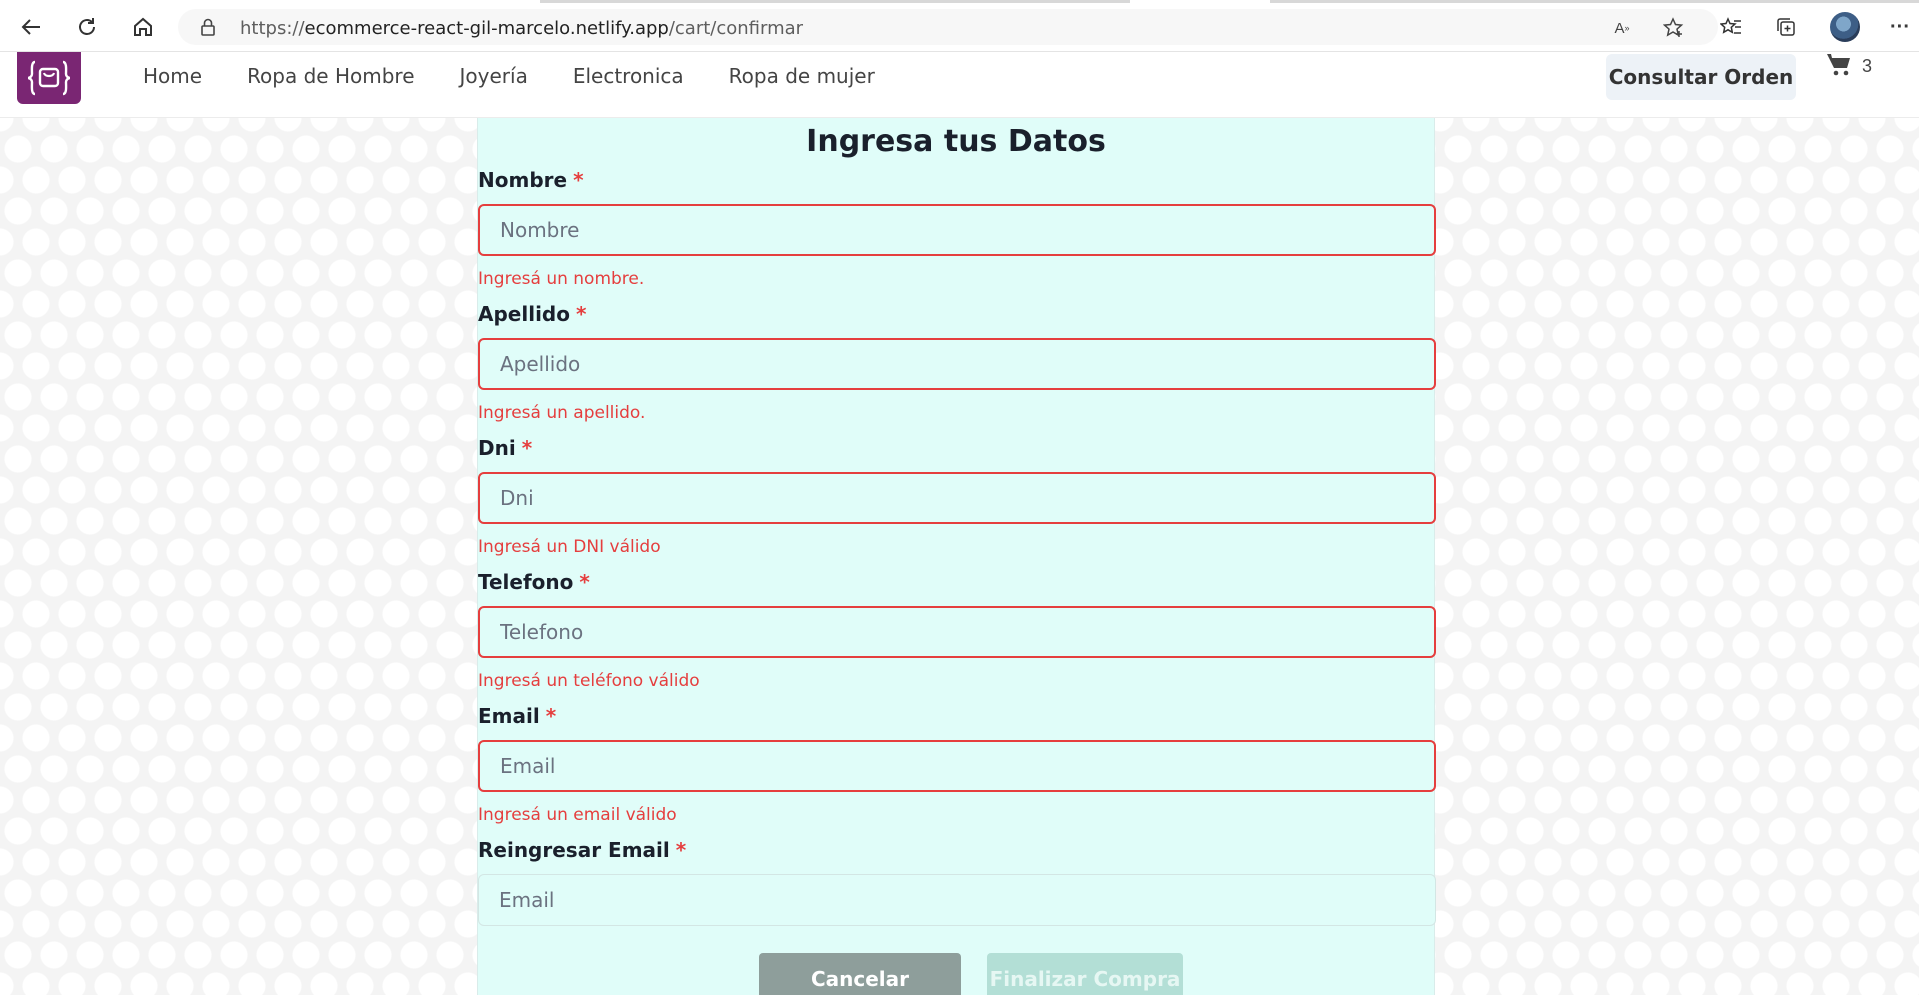 This screenshot has width=1919, height=995. What do you see at coordinates (208, 29) in the screenshot?
I see `lock-icon` at bounding box center [208, 29].